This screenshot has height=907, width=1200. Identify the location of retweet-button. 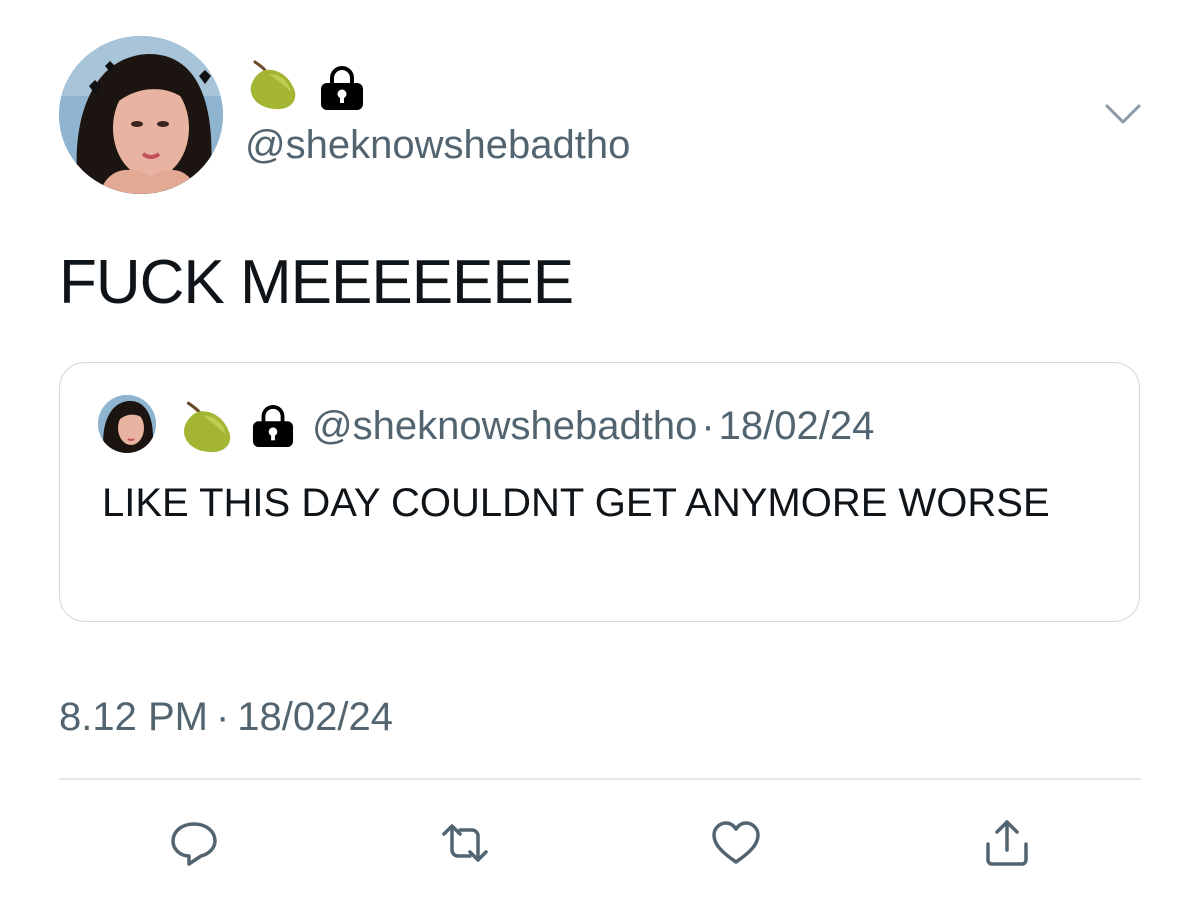
(465, 843).